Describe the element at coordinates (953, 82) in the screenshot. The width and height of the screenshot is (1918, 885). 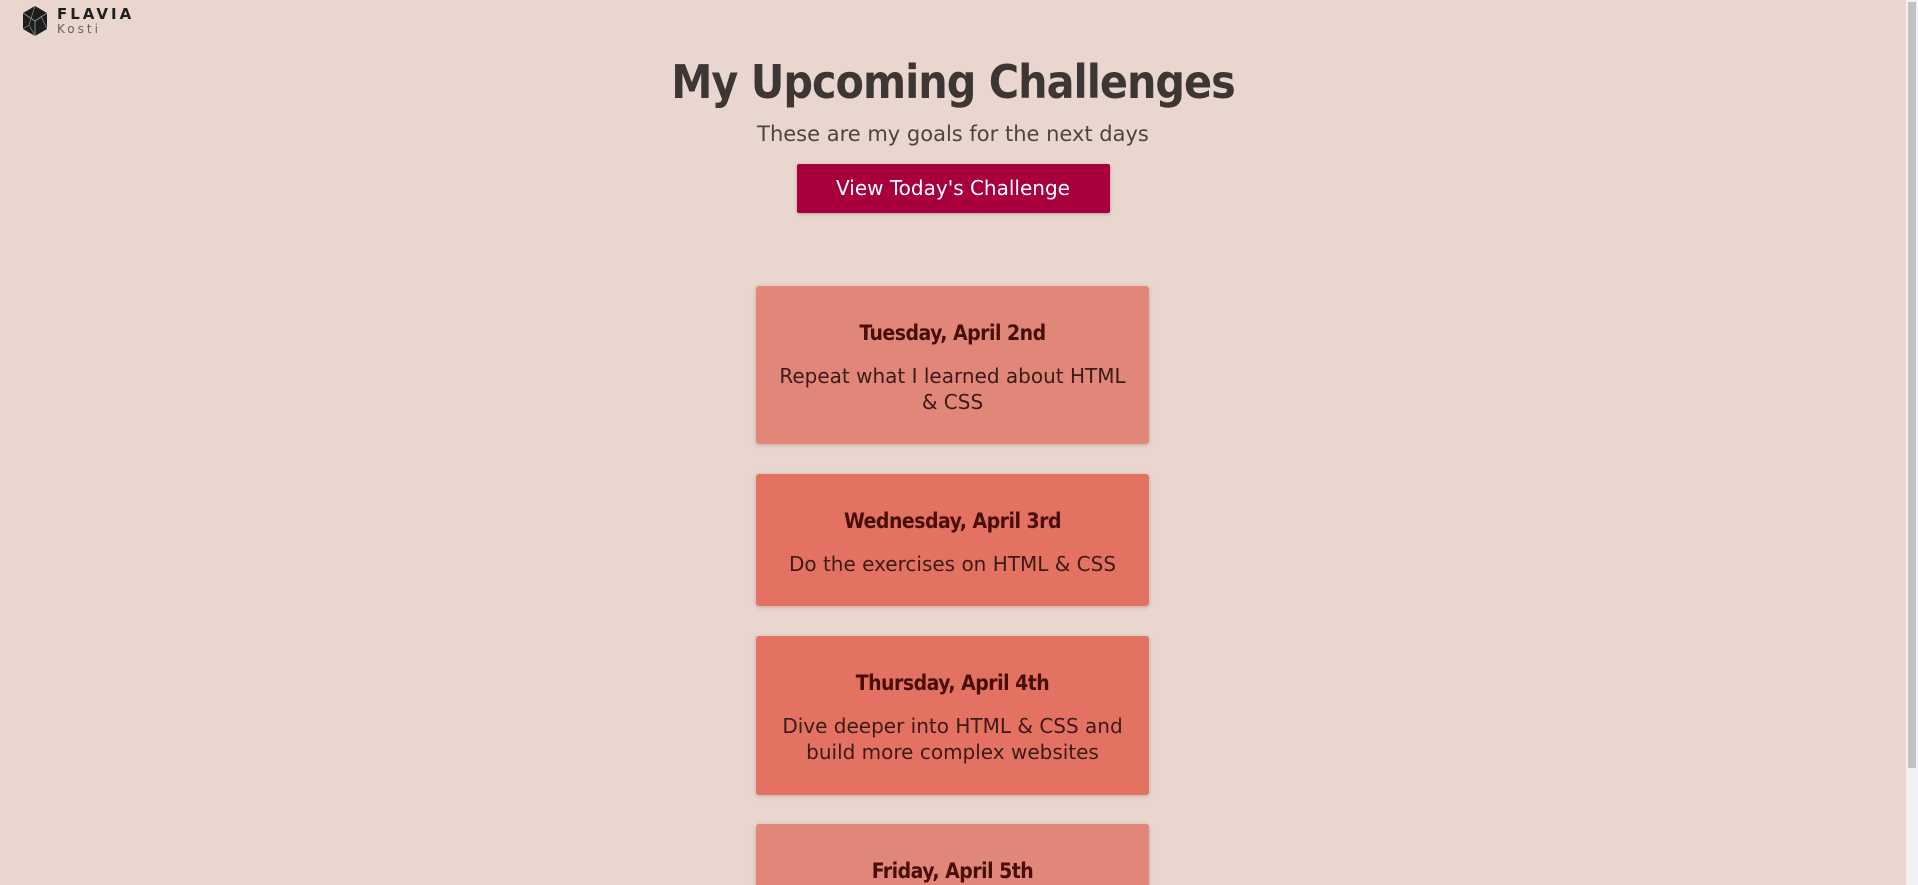
I see `page-title: My Upcoming Challenges` at that location.